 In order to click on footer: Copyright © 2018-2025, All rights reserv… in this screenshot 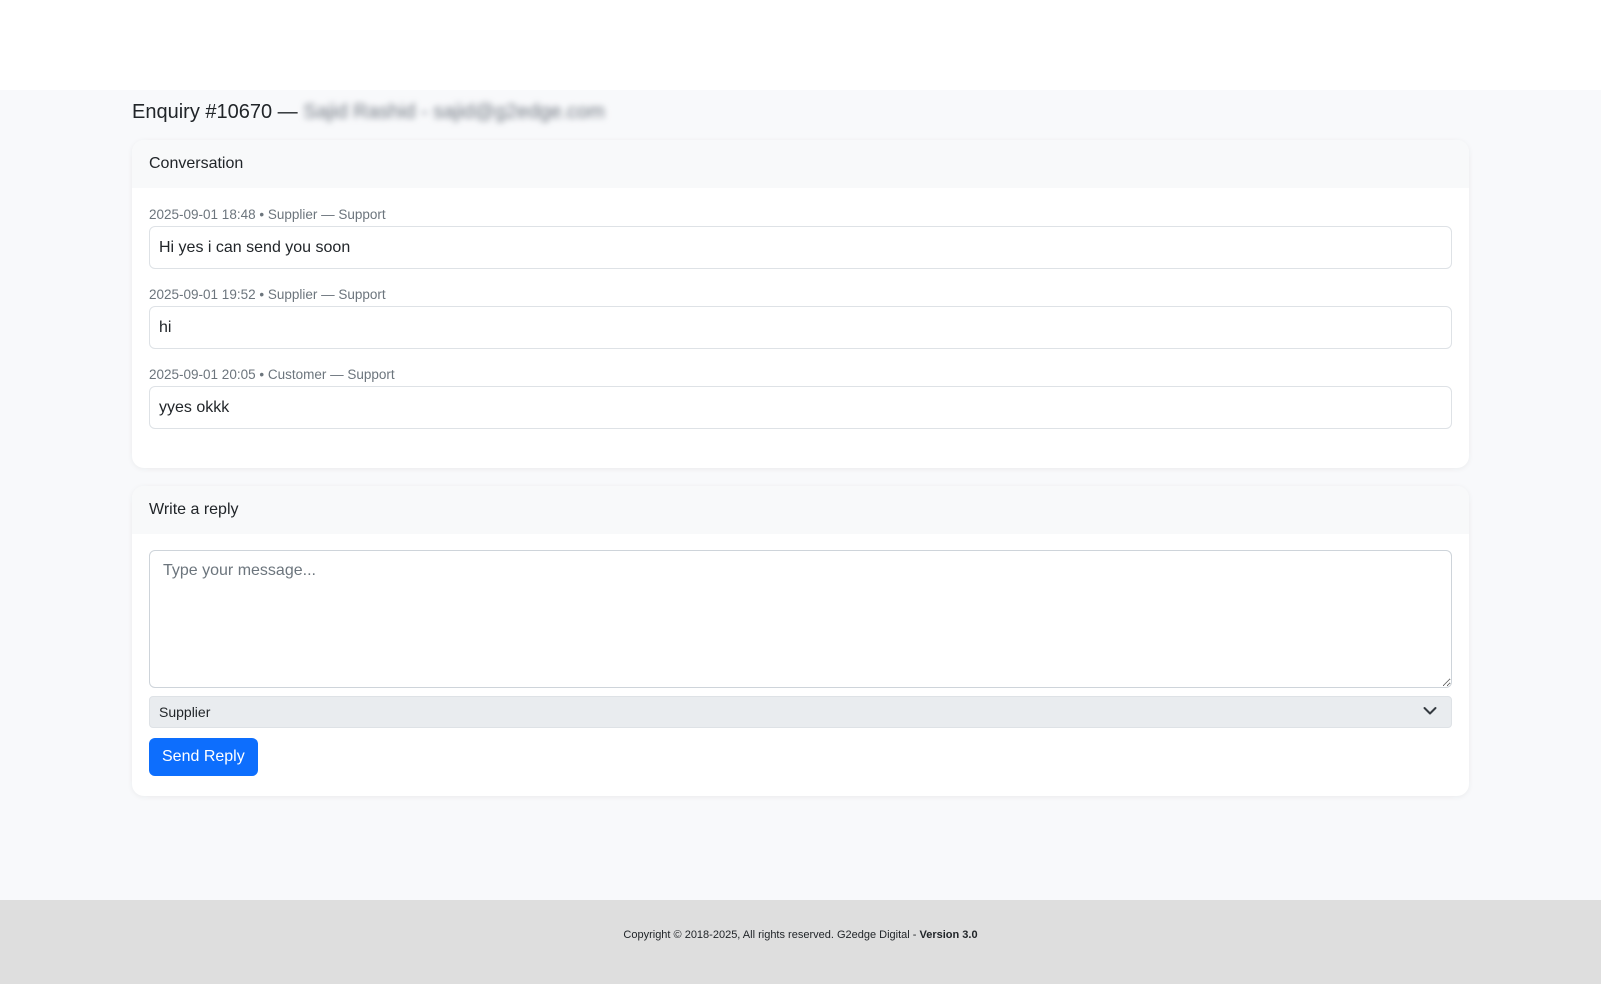, I will do `click(800, 942)`.